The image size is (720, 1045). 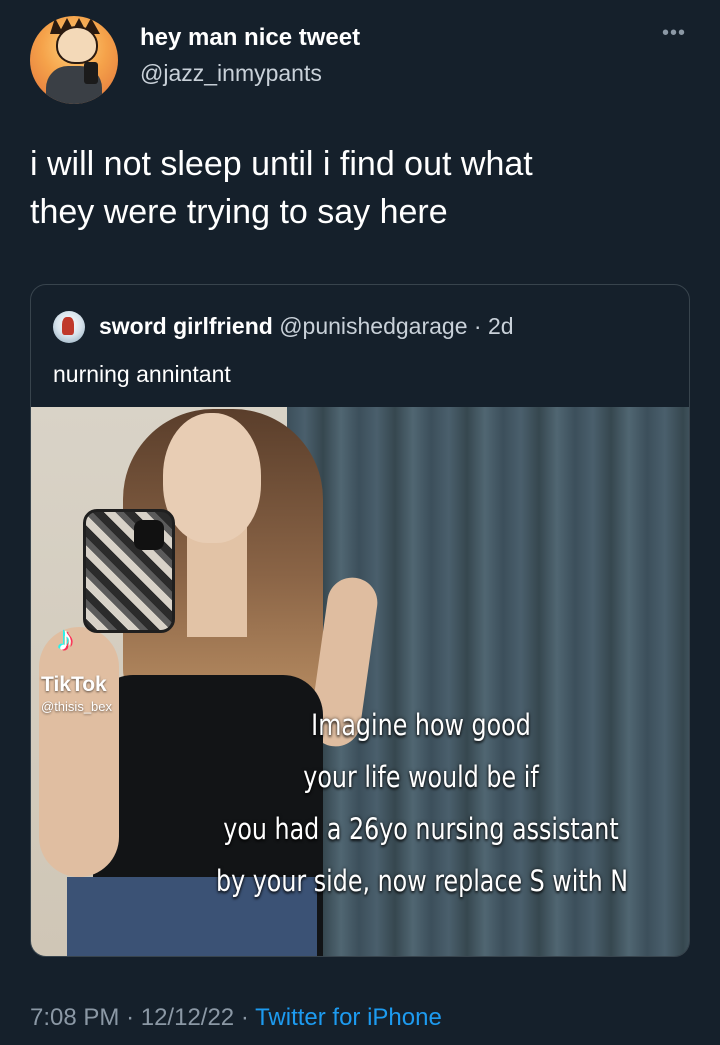 I want to click on media-neck, so click(x=217, y=582).